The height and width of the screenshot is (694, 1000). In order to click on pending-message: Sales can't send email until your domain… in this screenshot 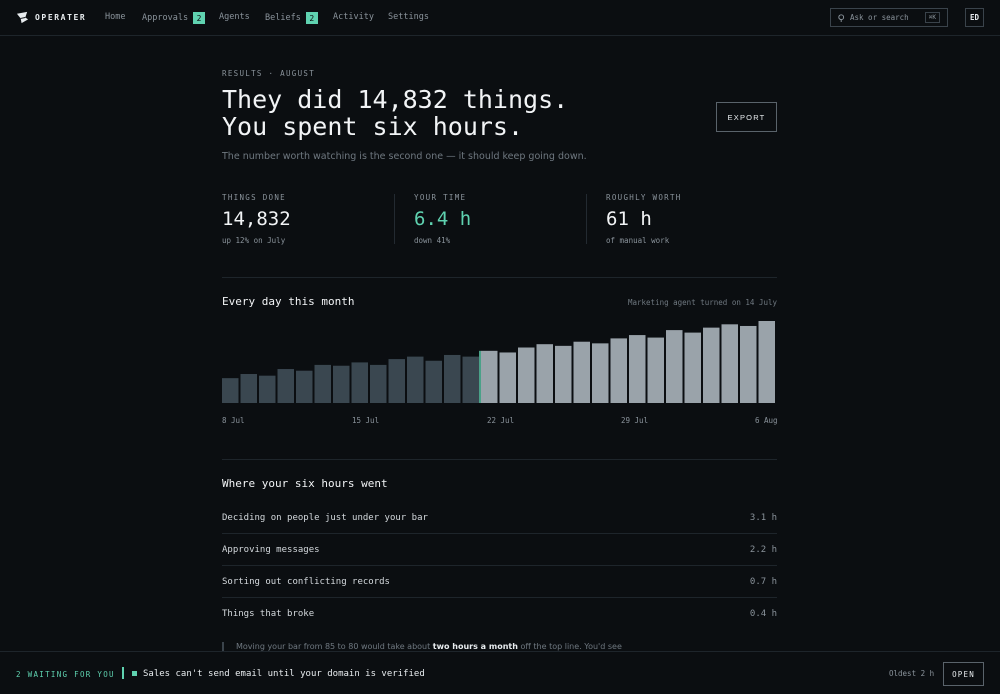, I will do `click(284, 674)`.